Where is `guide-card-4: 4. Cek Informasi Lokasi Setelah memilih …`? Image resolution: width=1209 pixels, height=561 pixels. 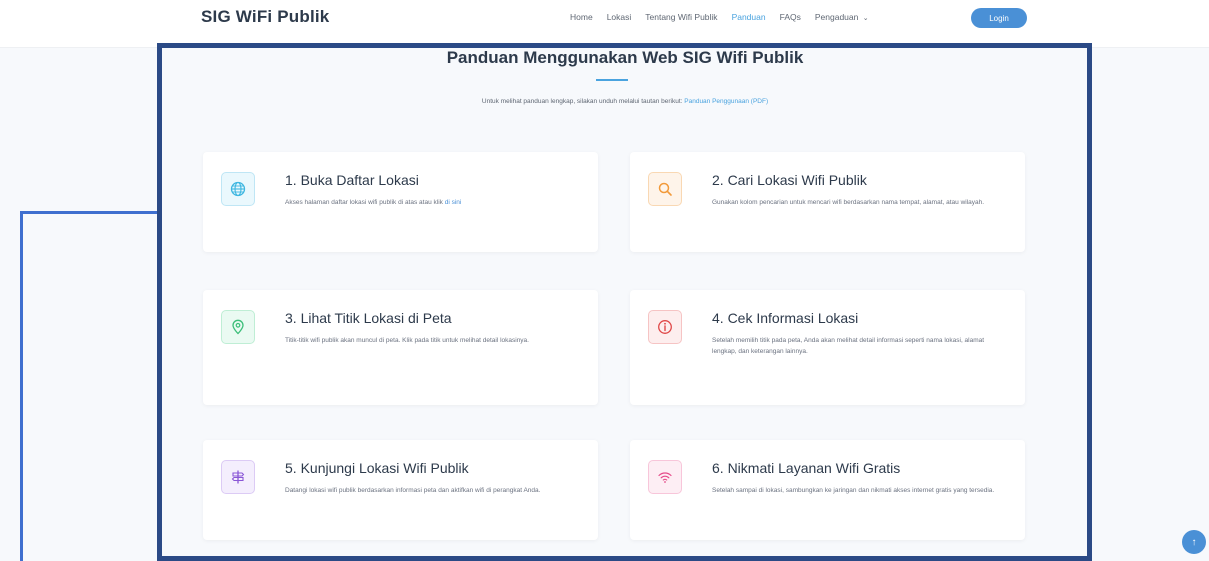
guide-card-4: 4. Cek Informasi Lokasi Setelah memilih … is located at coordinates (827, 347).